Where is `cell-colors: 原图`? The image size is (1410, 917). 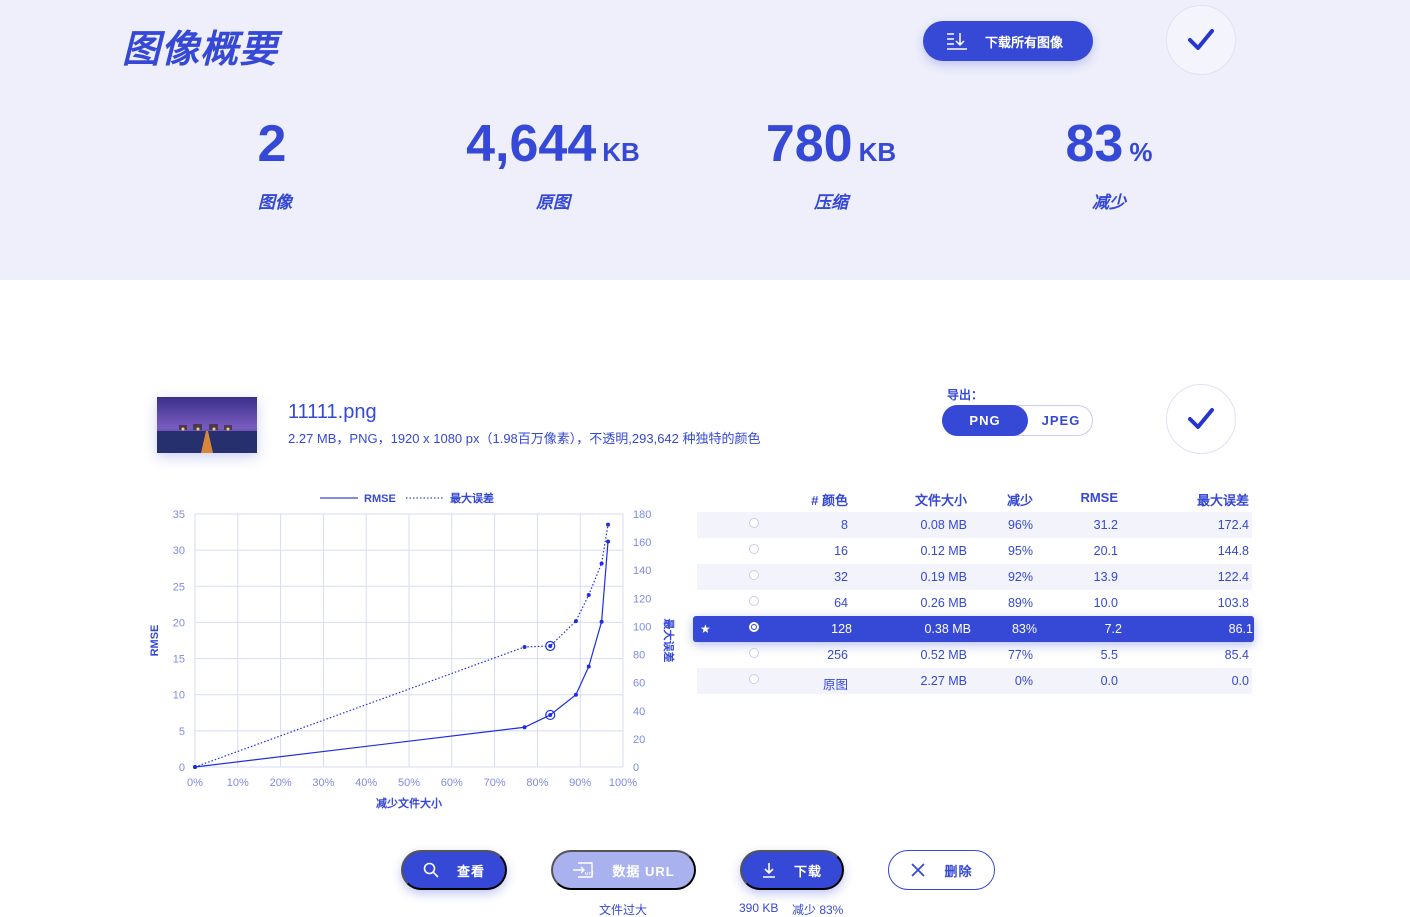 cell-colors: 原图 is located at coordinates (835, 685).